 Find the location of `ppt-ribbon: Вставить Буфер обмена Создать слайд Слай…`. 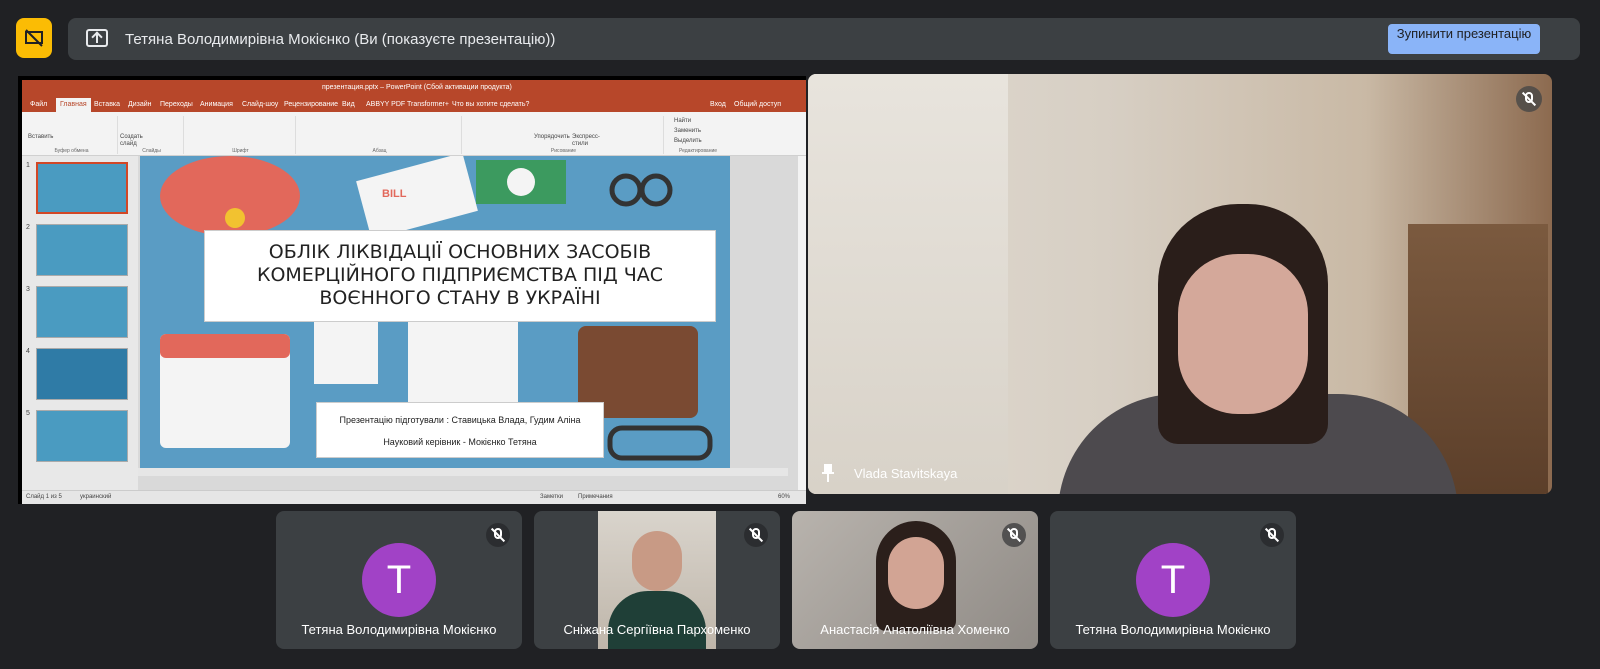

ppt-ribbon: Вставить Буфер обмена Создать слайд Слай… is located at coordinates (414, 134).